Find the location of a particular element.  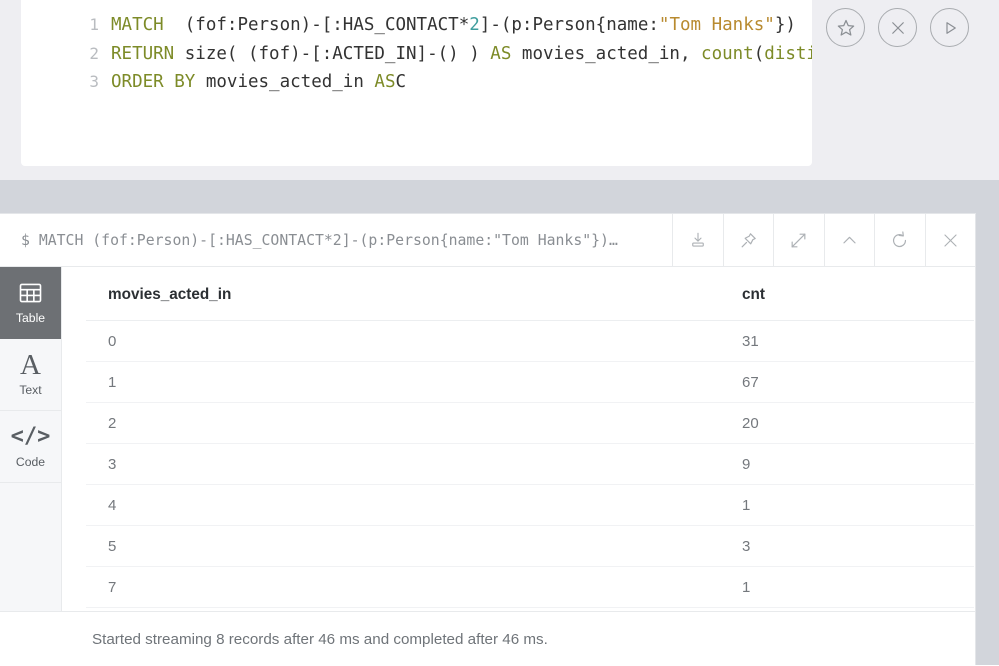

table-row: 53 is located at coordinates (530, 546).